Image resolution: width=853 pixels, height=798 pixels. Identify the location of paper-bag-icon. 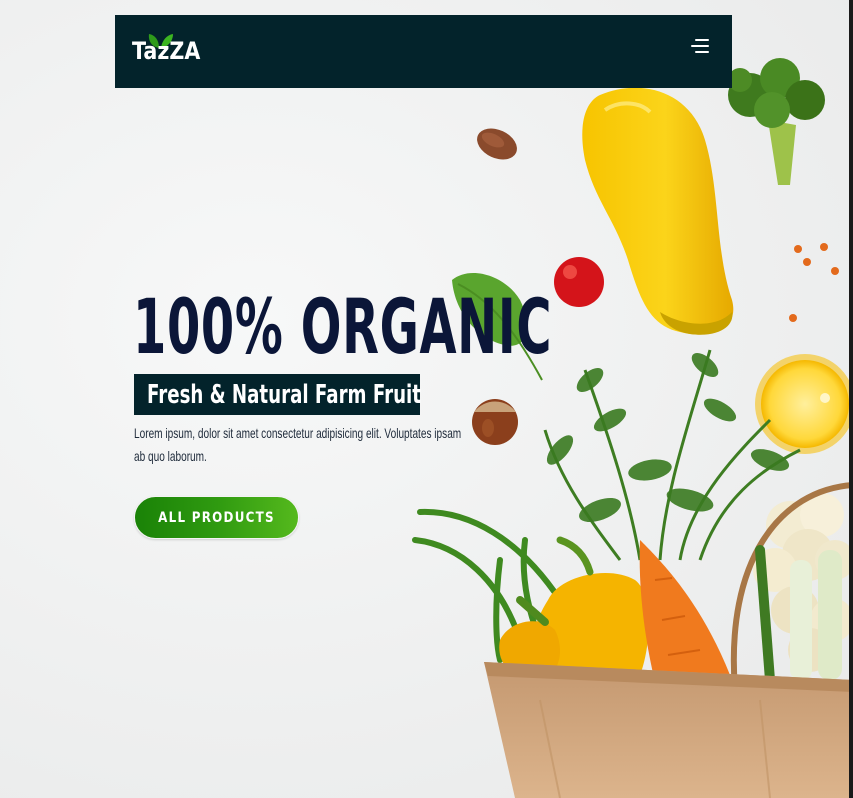
(668, 730).